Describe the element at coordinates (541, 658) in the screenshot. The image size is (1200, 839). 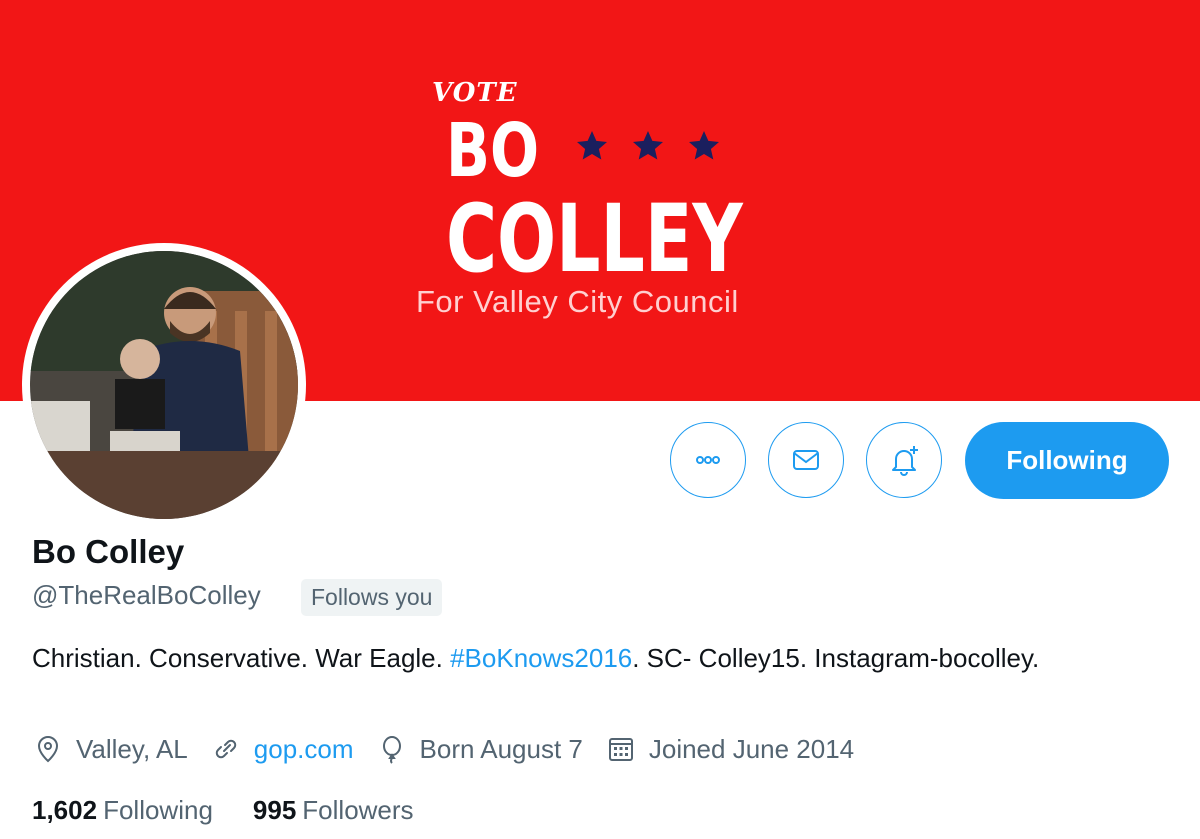
I see `bio-hashtag-link: #BoKnows2016` at that location.